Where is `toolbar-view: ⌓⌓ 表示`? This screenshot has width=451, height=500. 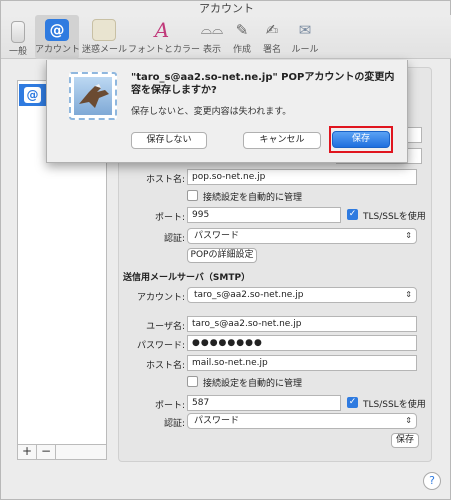 toolbar-view: ⌓⌓ 表示 is located at coordinates (212, 37).